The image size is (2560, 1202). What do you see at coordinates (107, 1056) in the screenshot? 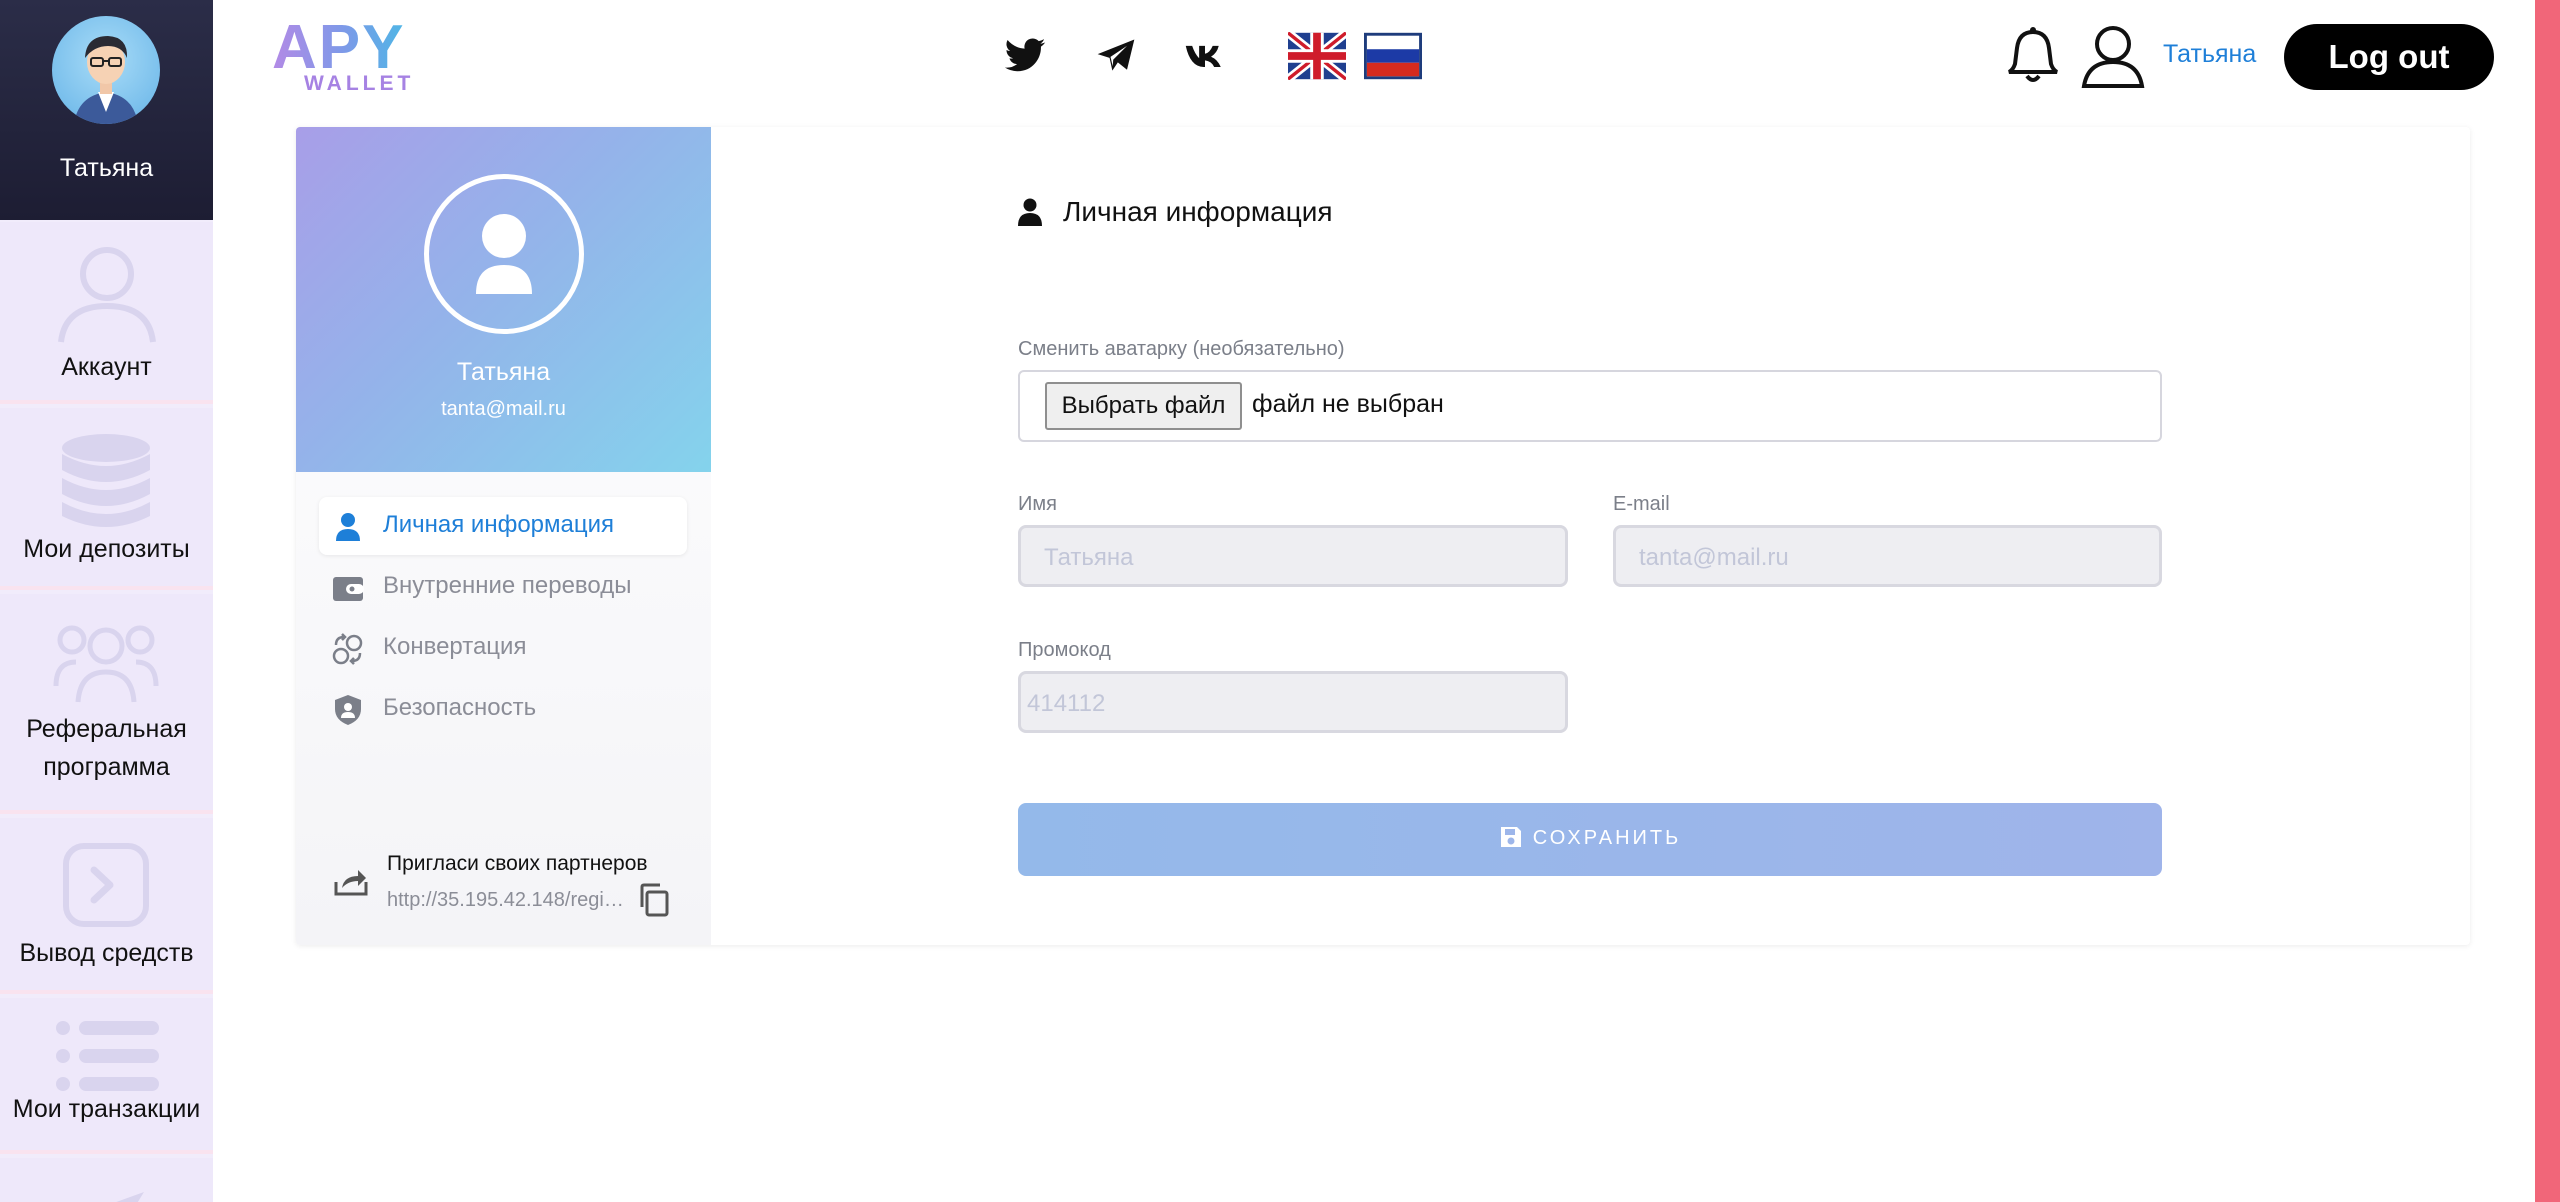
I see `list-icon` at bounding box center [107, 1056].